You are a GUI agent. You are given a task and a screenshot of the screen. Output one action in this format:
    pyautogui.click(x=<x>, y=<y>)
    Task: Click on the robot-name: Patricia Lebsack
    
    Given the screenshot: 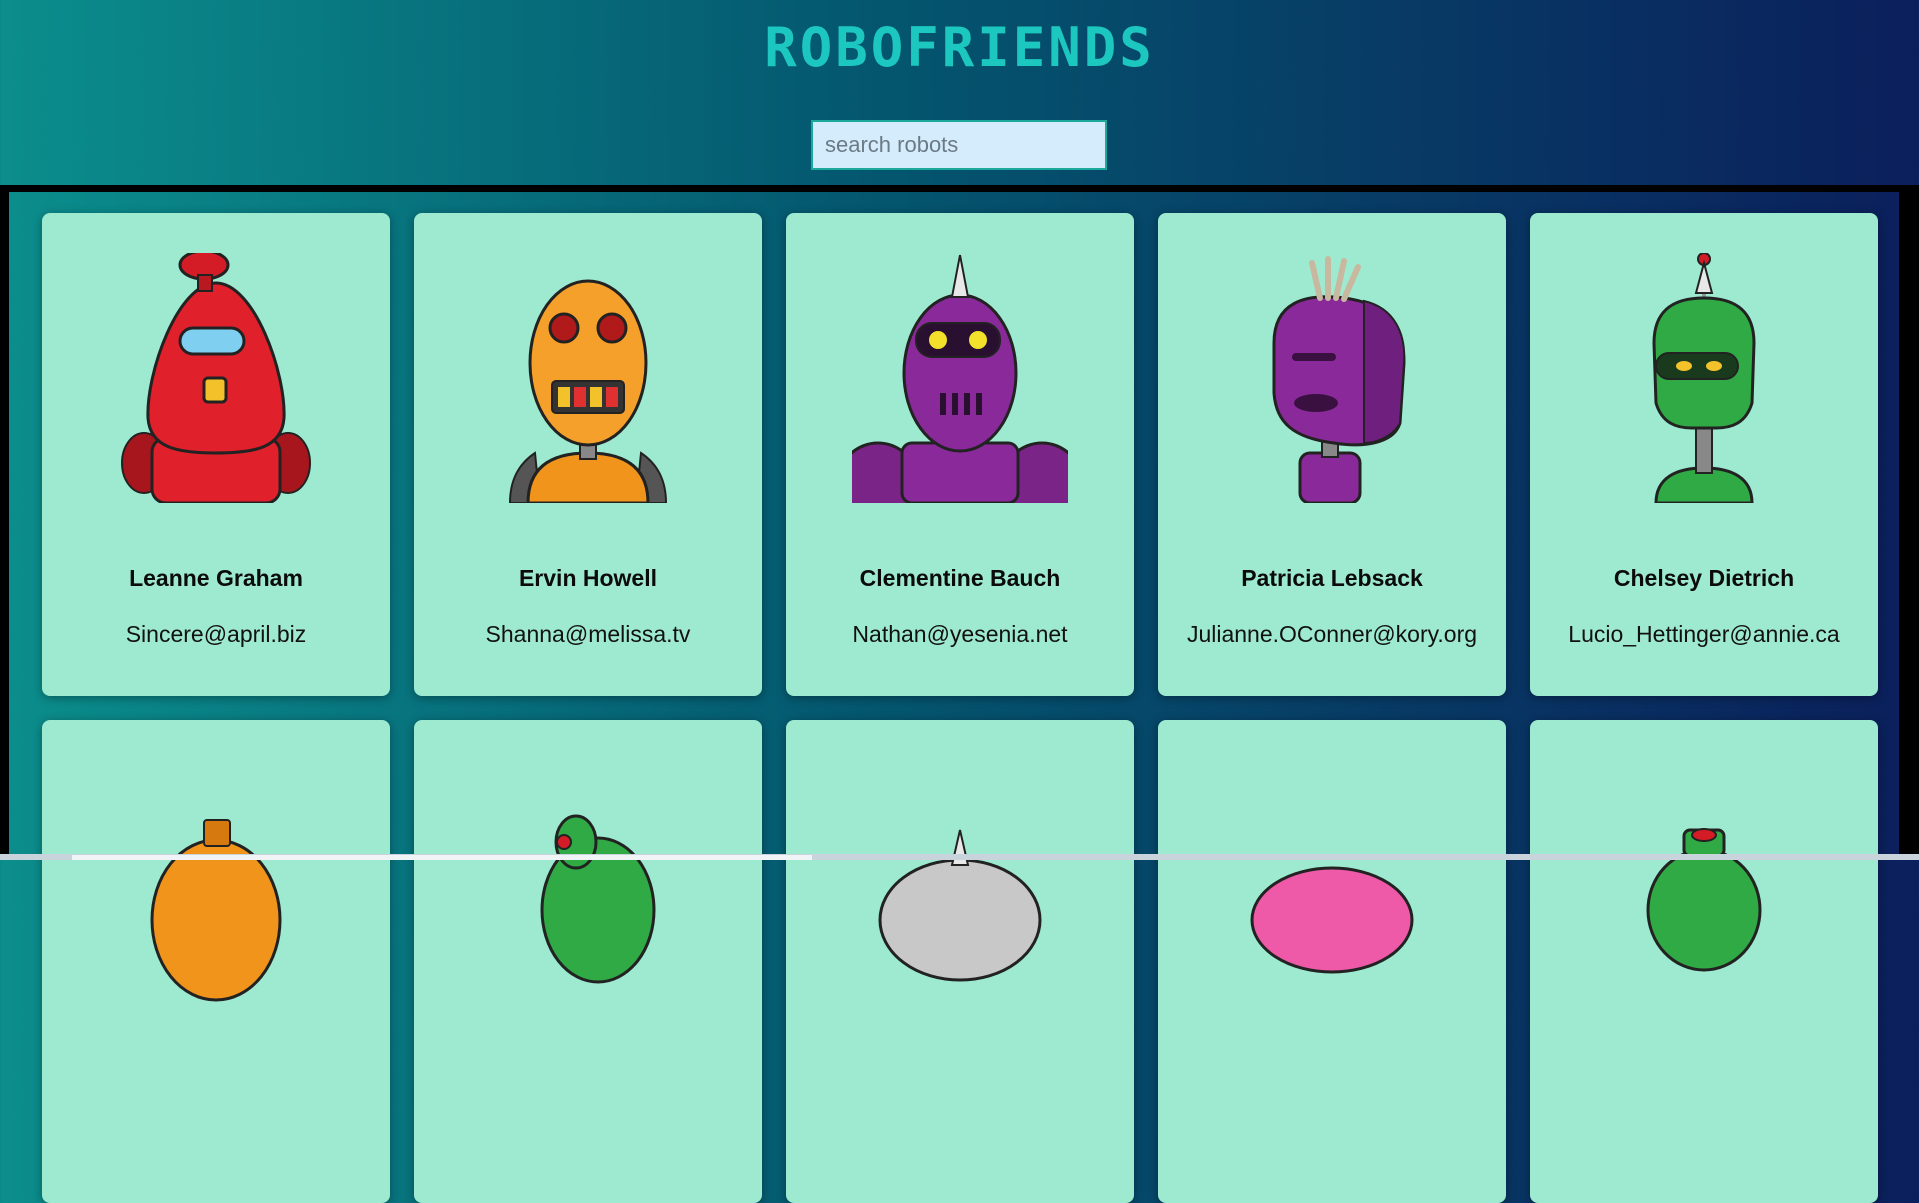 What is the action you would take?
    pyautogui.click(x=1332, y=578)
    